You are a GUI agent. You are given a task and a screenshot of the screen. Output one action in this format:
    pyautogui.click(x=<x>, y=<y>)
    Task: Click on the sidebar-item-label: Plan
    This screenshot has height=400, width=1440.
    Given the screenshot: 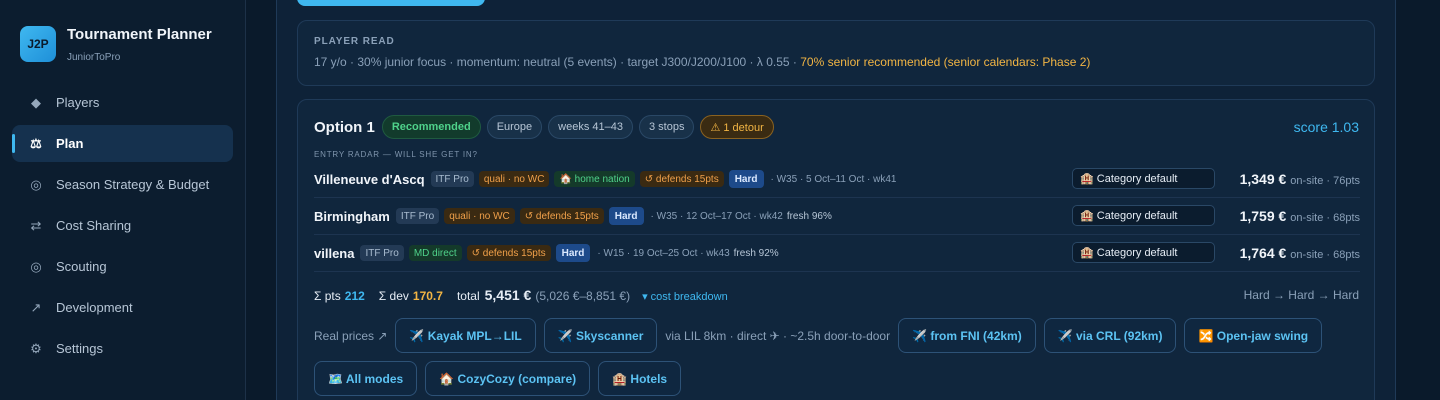 What is the action you would take?
    pyautogui.click(x=70, y=143)
    